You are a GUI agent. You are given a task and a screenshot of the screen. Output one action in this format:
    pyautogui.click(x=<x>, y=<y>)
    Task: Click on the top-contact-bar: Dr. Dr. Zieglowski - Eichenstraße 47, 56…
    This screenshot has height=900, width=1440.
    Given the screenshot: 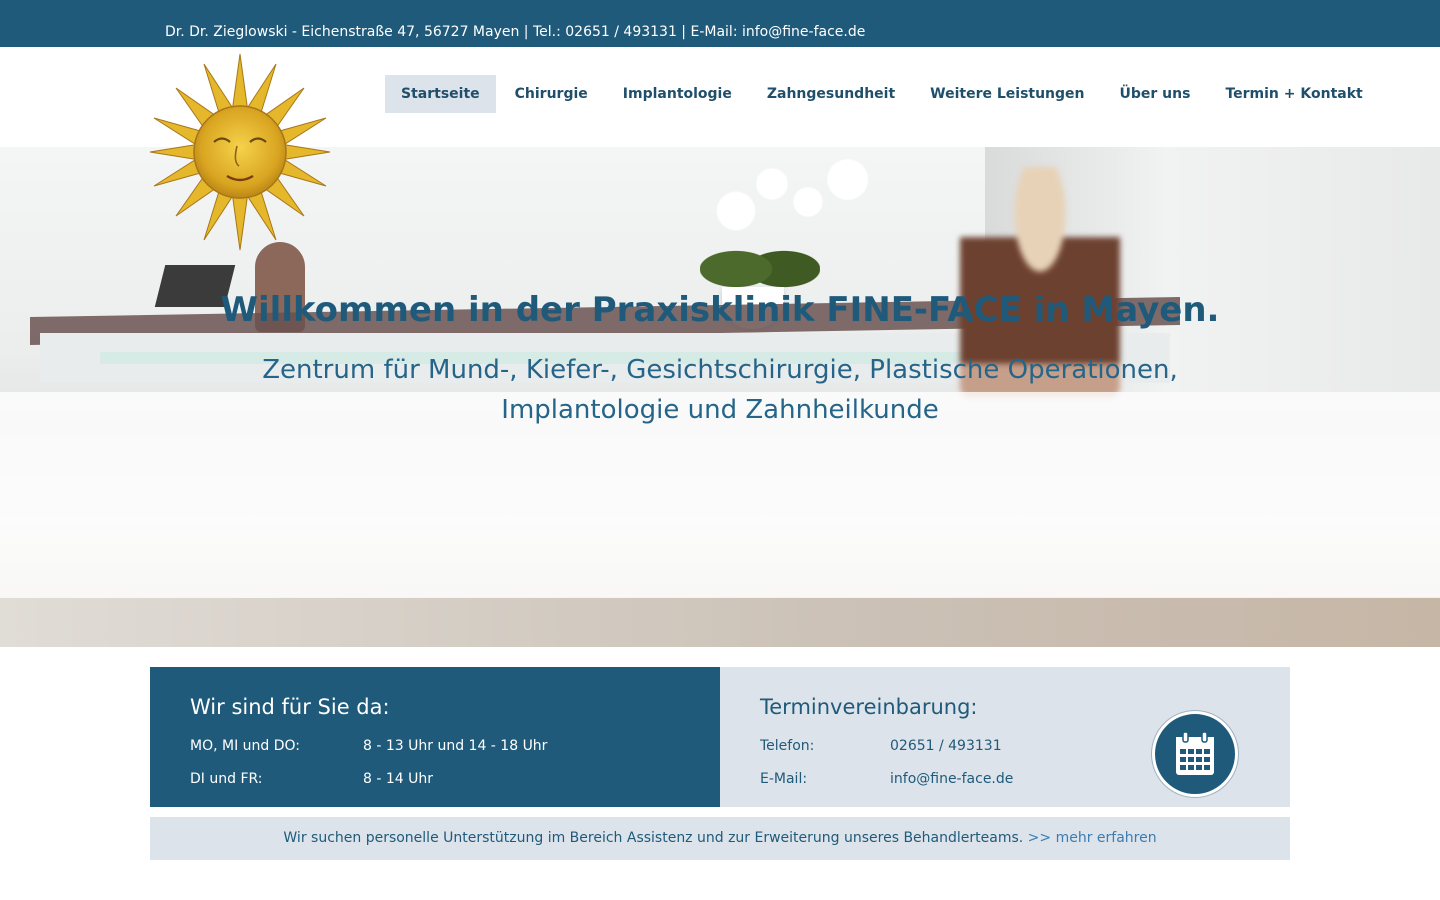 What is the action you would take?
    pyautogui.click(x=720, y=23)
    